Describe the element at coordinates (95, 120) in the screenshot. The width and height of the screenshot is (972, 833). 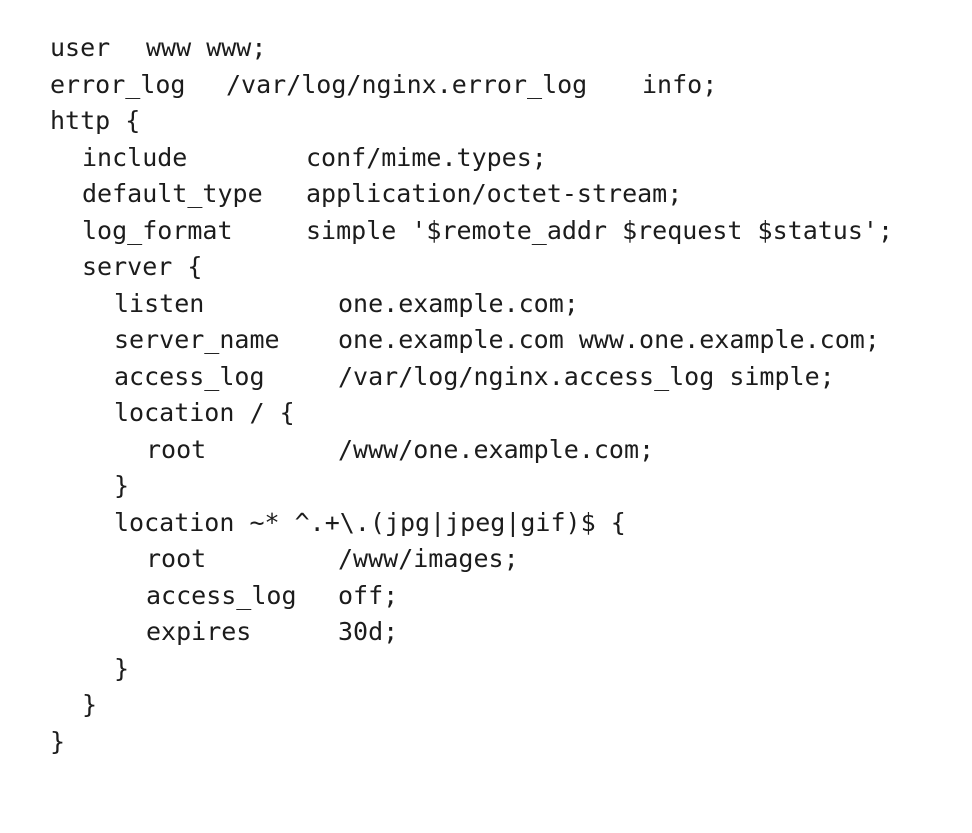
I see `http-block-open: http {` at that location.